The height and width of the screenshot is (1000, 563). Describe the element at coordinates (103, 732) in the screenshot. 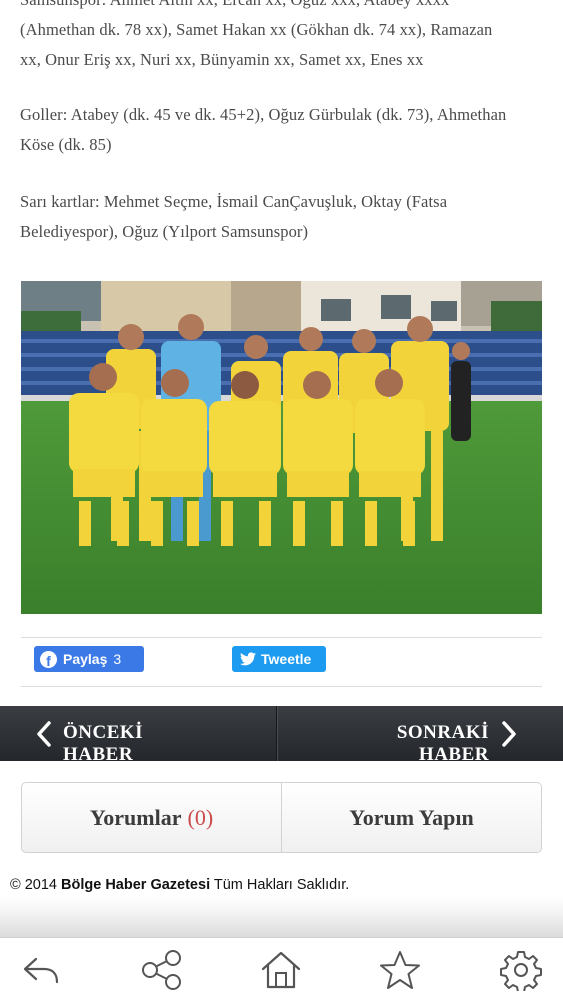

I see `previous-label-line1: ÖNCEKİ` at that location.